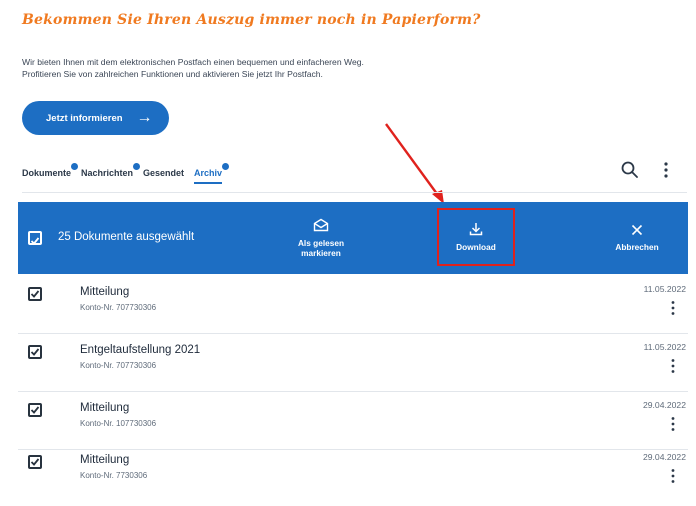 Image resolution: width=696 pixels, height=506 pixels. I want to click on download-button: Download, so click(476, 237).